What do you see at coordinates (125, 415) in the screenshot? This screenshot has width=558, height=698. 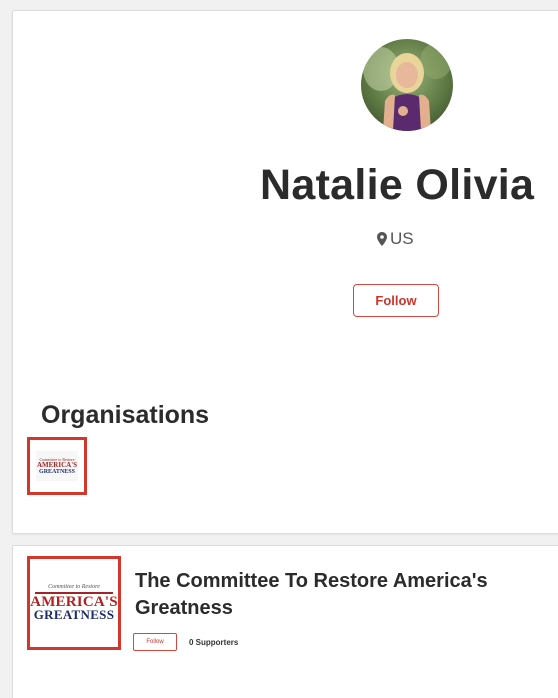 I see `organisations-heading: Organisations` at bounding box center [125, 415].